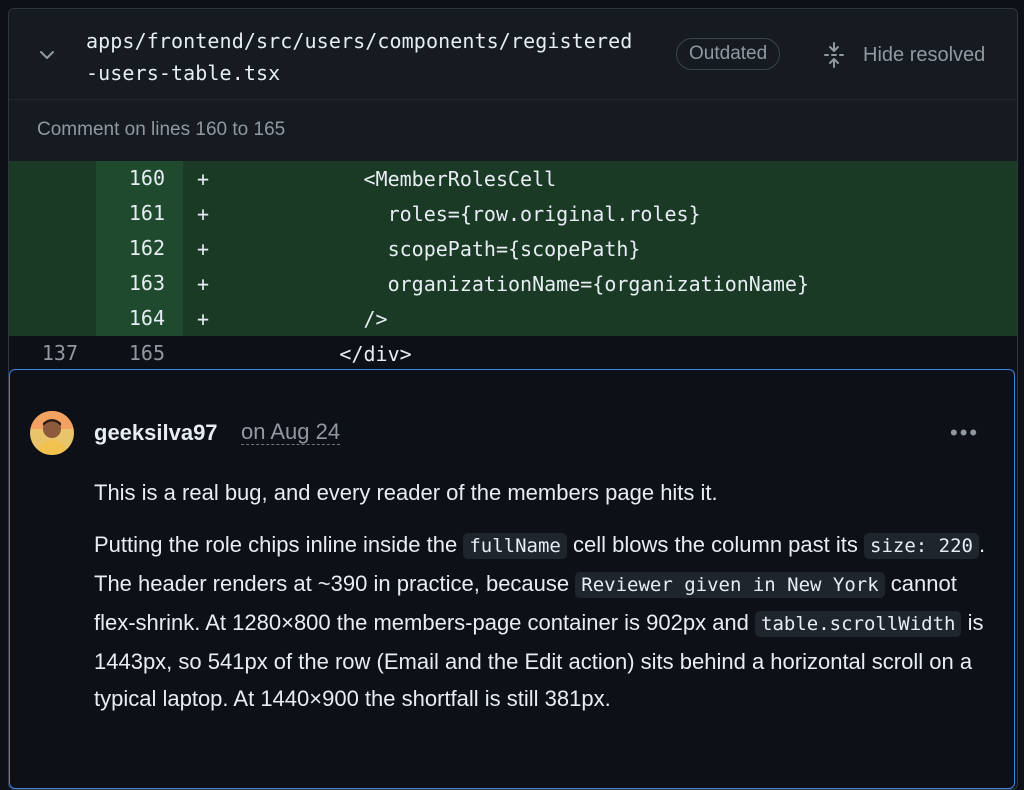 This screenshot has height=790, width=1024. What do you see at coordinates (139, 353) in the screenshot?
I see `new-line-number: 165` at bounding box center [139, 353].